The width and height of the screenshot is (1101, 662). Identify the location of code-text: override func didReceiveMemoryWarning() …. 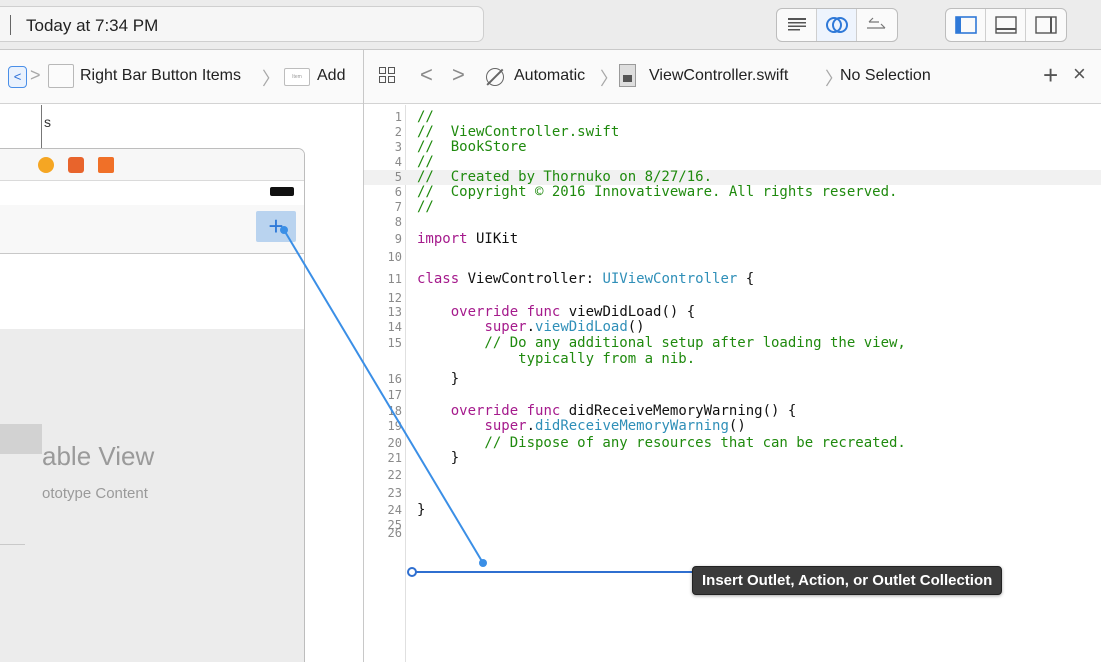
(607, 411).